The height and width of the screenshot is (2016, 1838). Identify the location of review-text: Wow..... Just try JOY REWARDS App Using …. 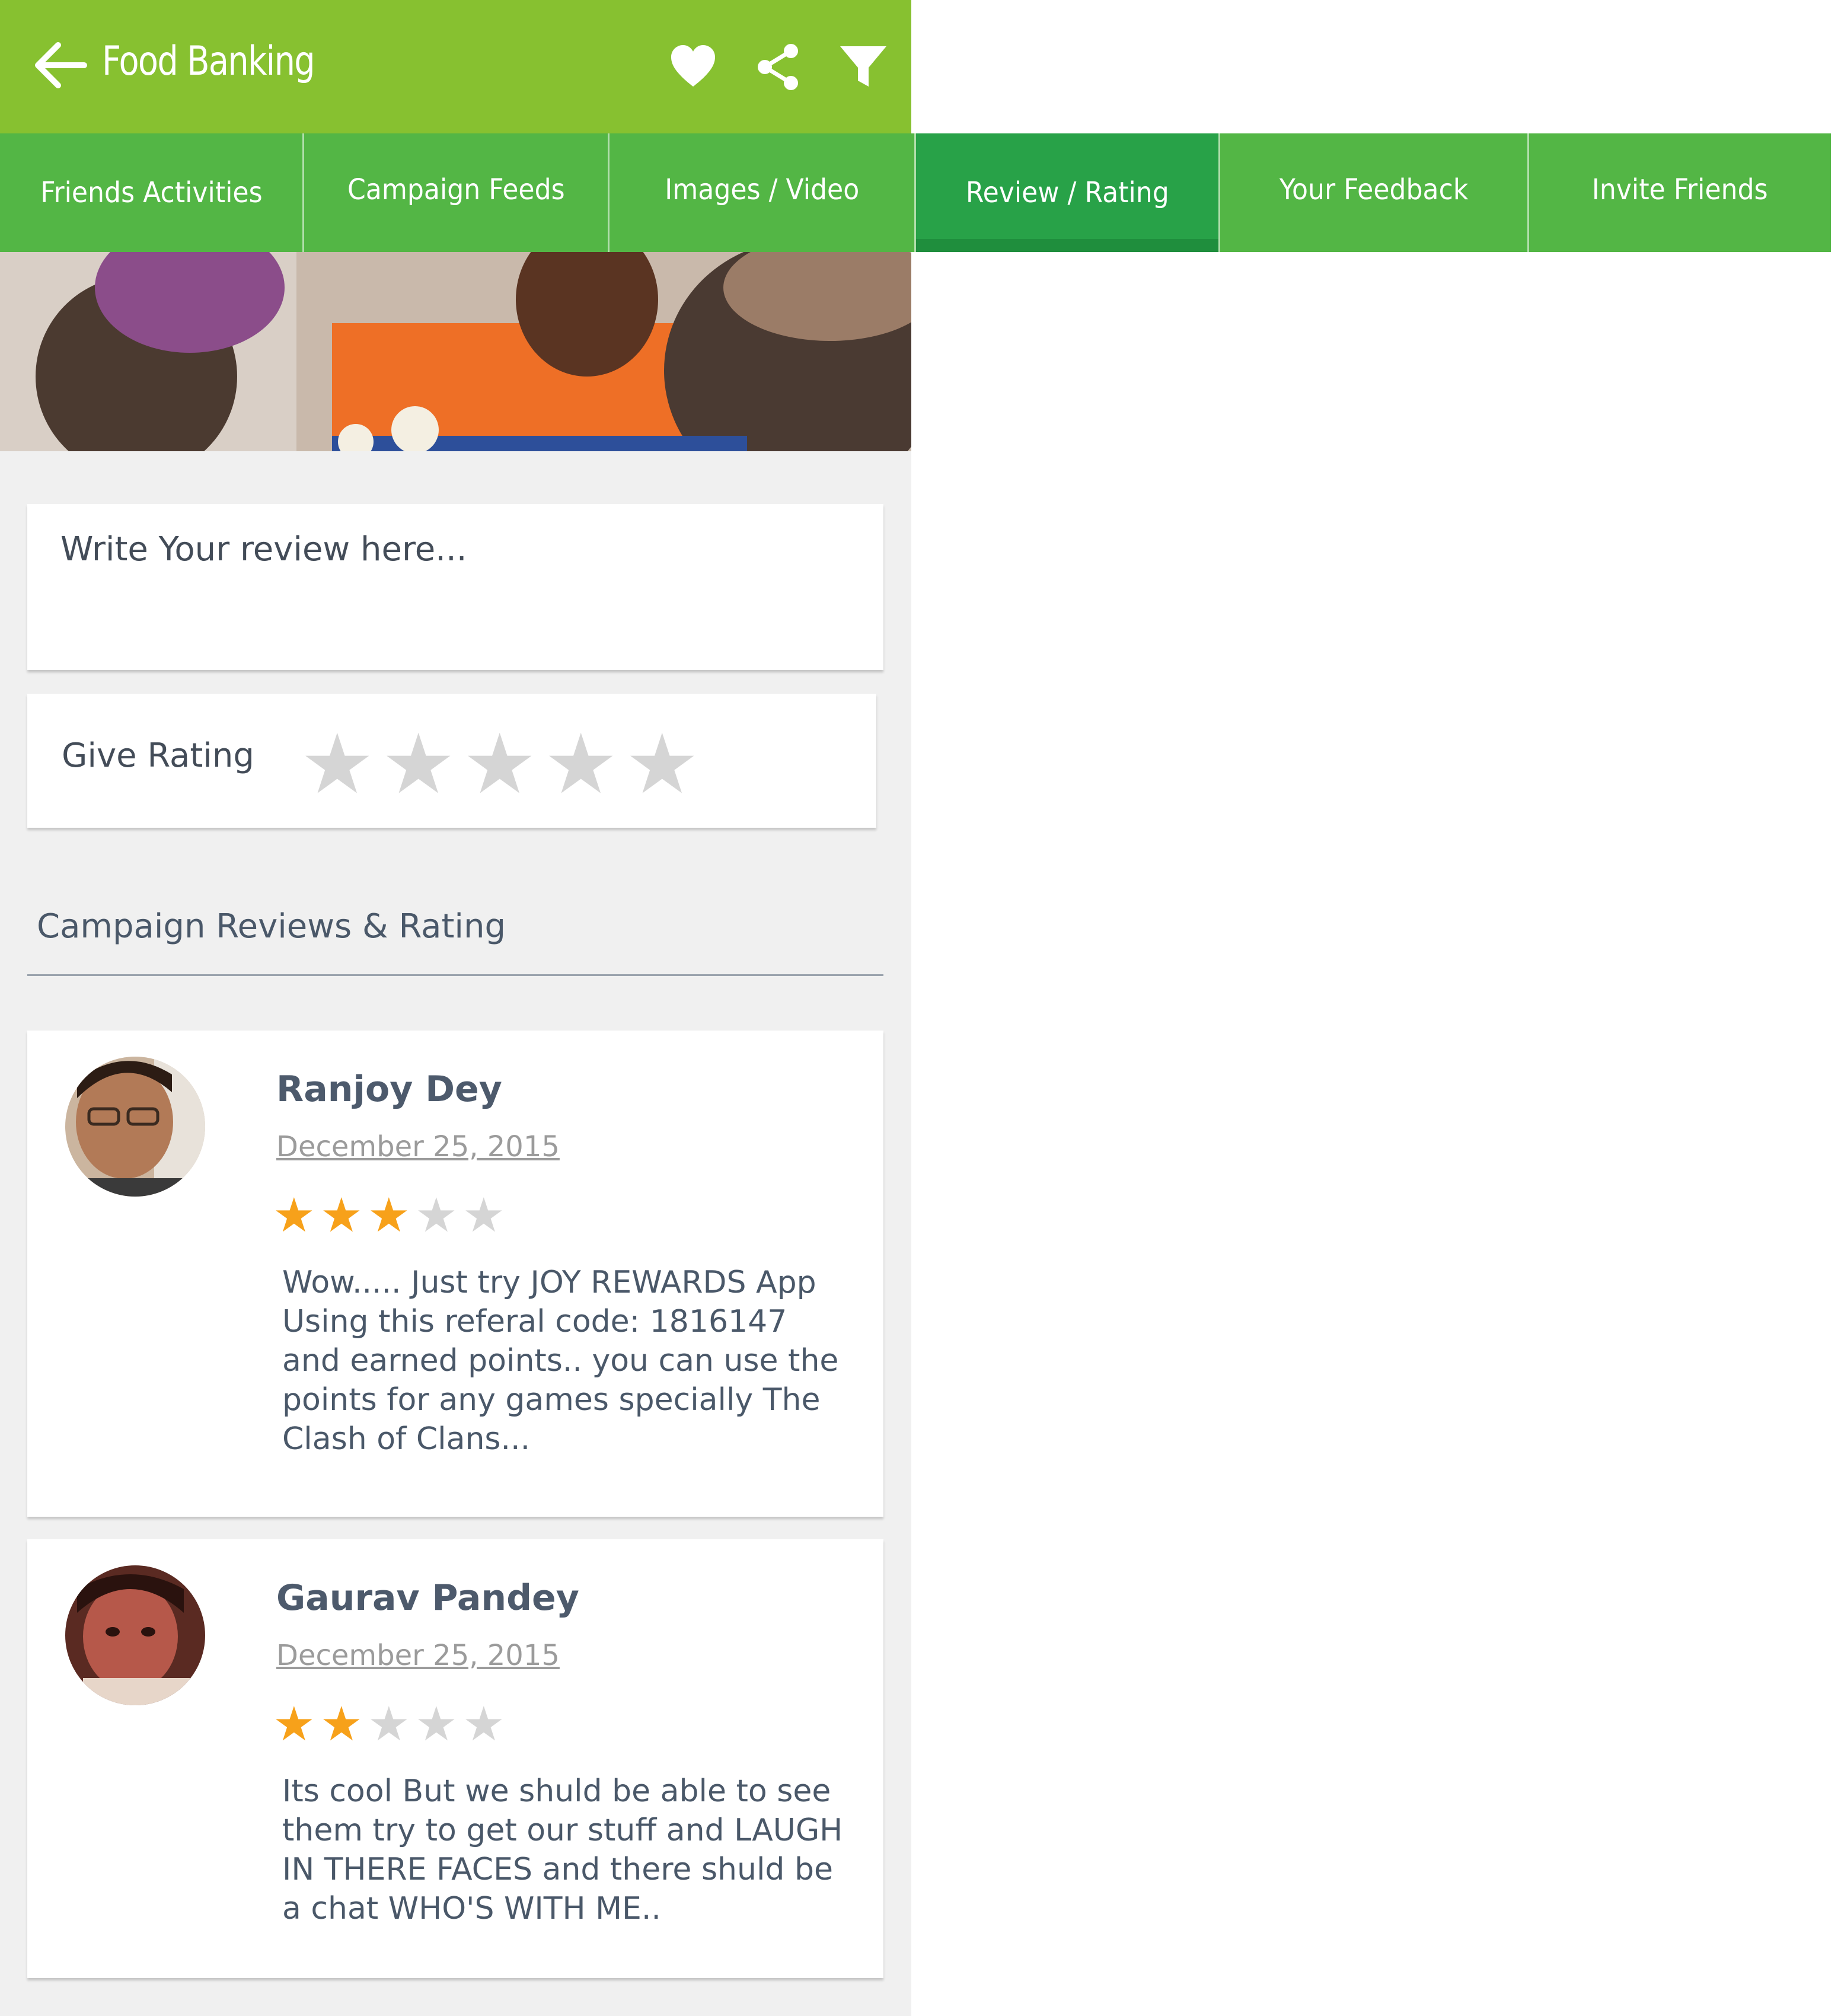
(560, 1361).